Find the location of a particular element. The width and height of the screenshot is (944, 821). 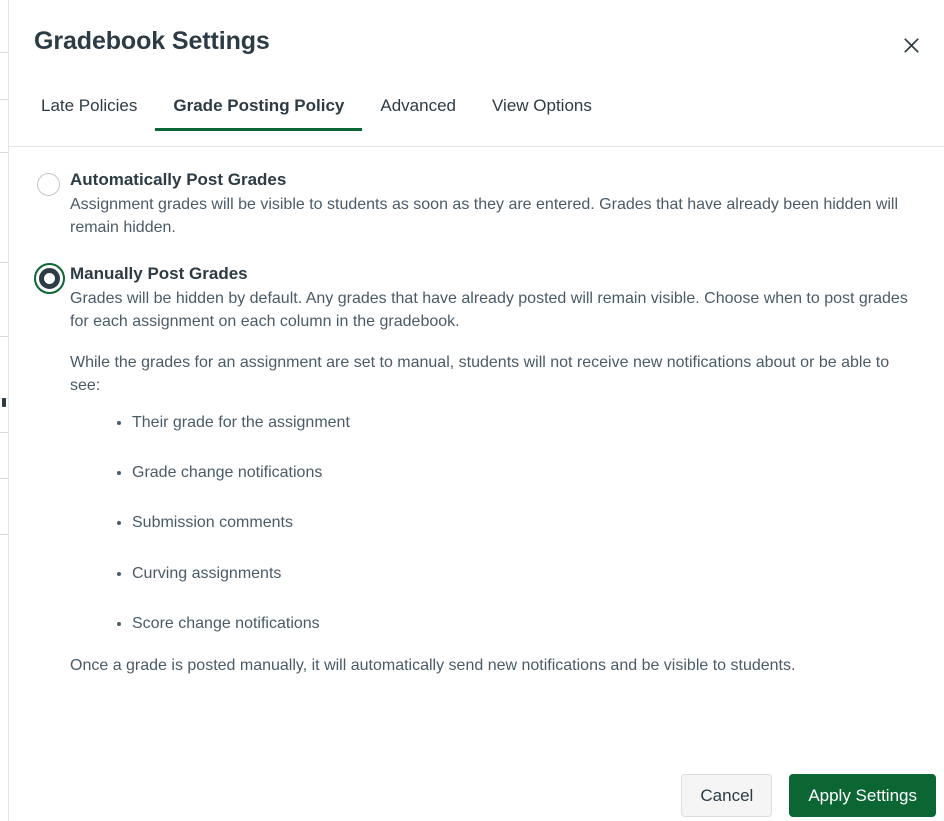

tab-late-policies: Late Policies is located at coordinates (89, 106).